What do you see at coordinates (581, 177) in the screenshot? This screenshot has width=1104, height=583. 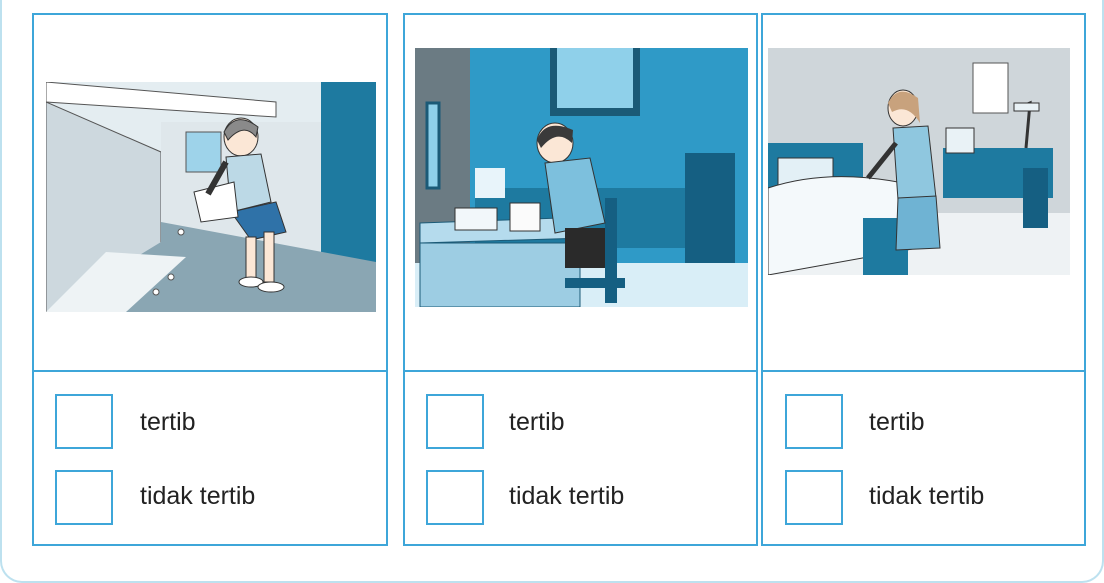 I see `illustration-reading` at bounding box center [581, 177].